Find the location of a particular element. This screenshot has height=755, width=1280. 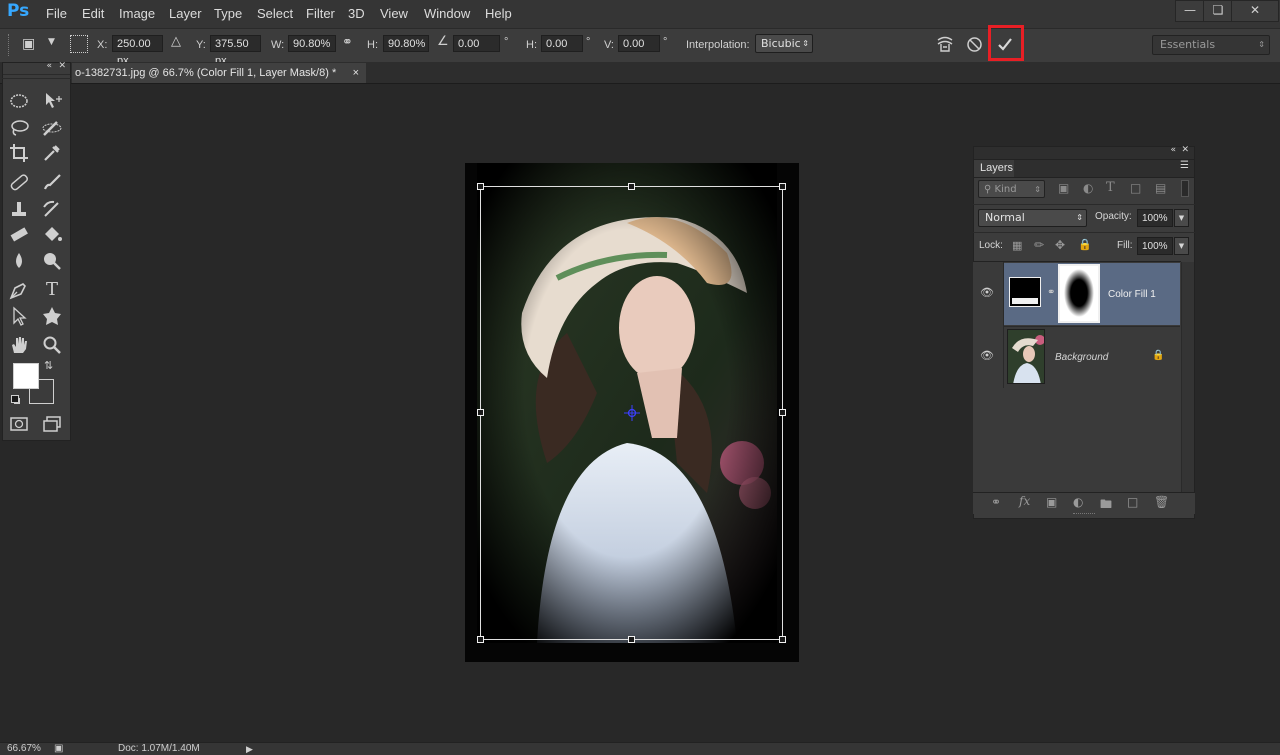

move-icon is located at coordinates (52, 101).